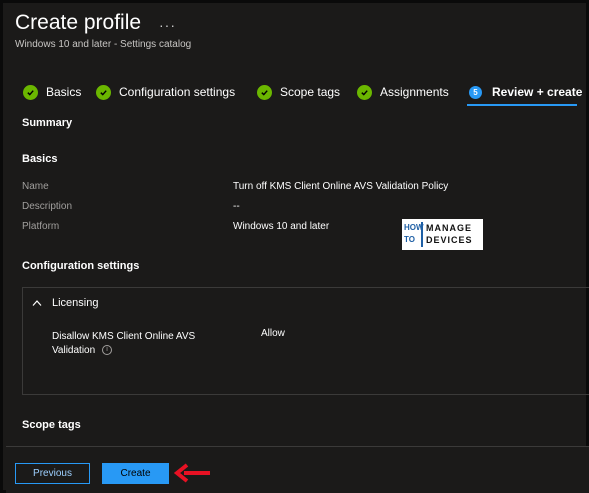 Image resolution: width=589 pixels, height=493 pixels. Describe the element at coordinates (177, 92) in the screenshot. I see `tab-label: Configuration settings` at that location.